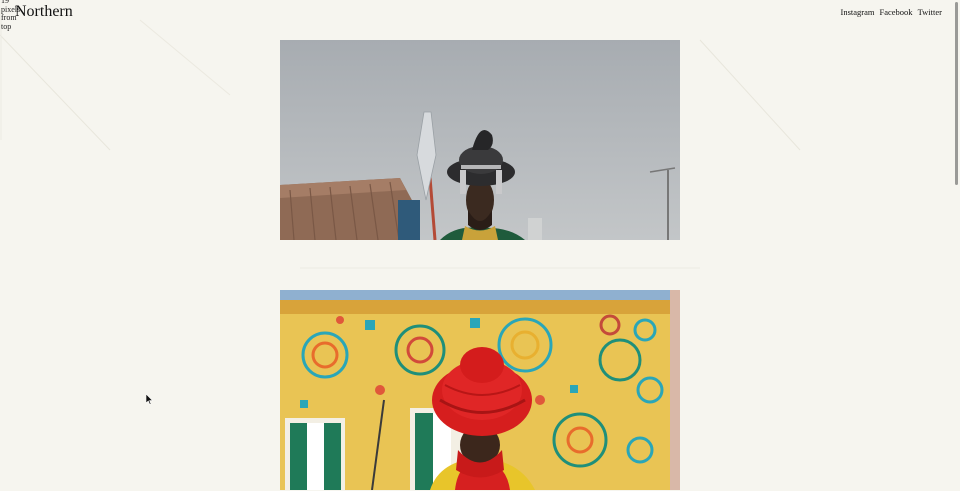 This screenshot has width=960, height=491. What do you see at coordinates (957, 245) in the screenshot?
I see `scrollbar` at bounding box center [957, 245].